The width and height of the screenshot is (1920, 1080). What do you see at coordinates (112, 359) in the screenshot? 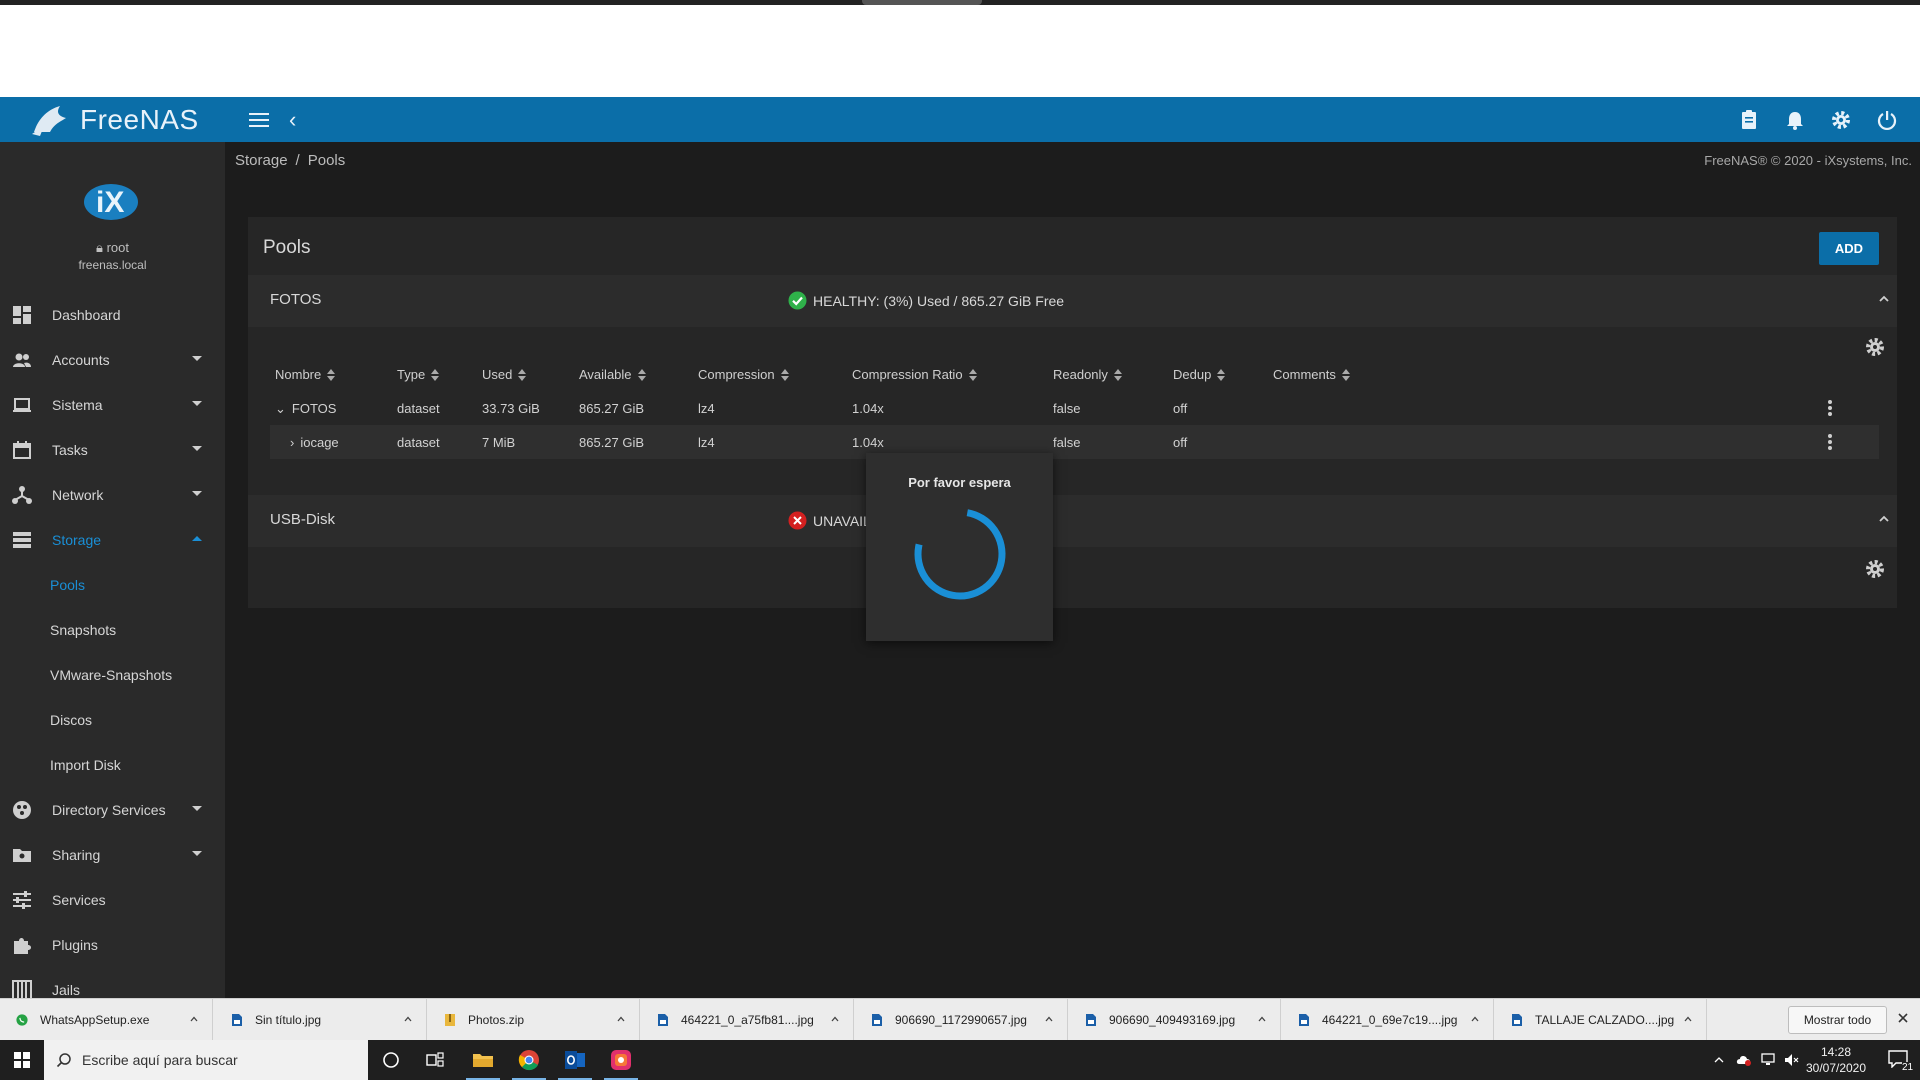
I see `sidebar-item-accounts: Accounts` at bounding box center [112, 359].